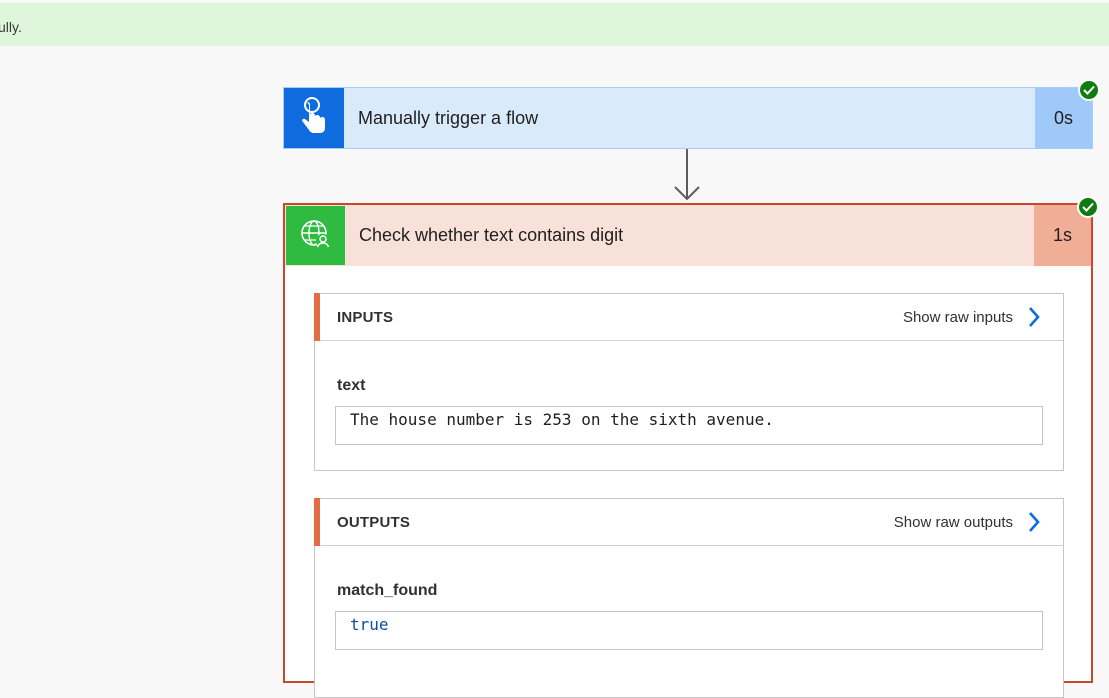 The height and width of the screenshot is (698, 1109). Describe the element at coordinates (491, 235) in the screenshot. I see `action-title: Check whether text contains digit` at that location.